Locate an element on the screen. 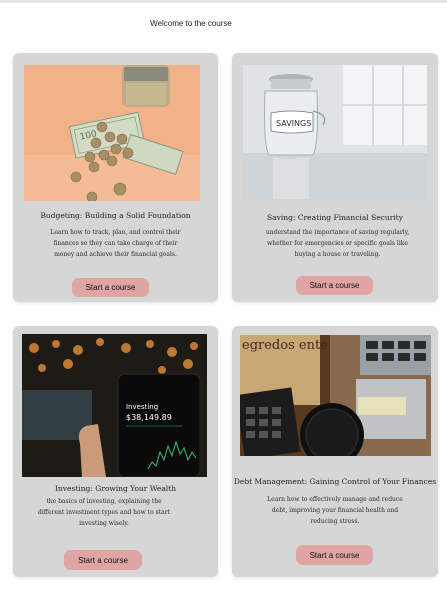 The height and width of the screenshot is (596, 447). savings-jar-image: SAVINGS is located at coordinates (335, 133).